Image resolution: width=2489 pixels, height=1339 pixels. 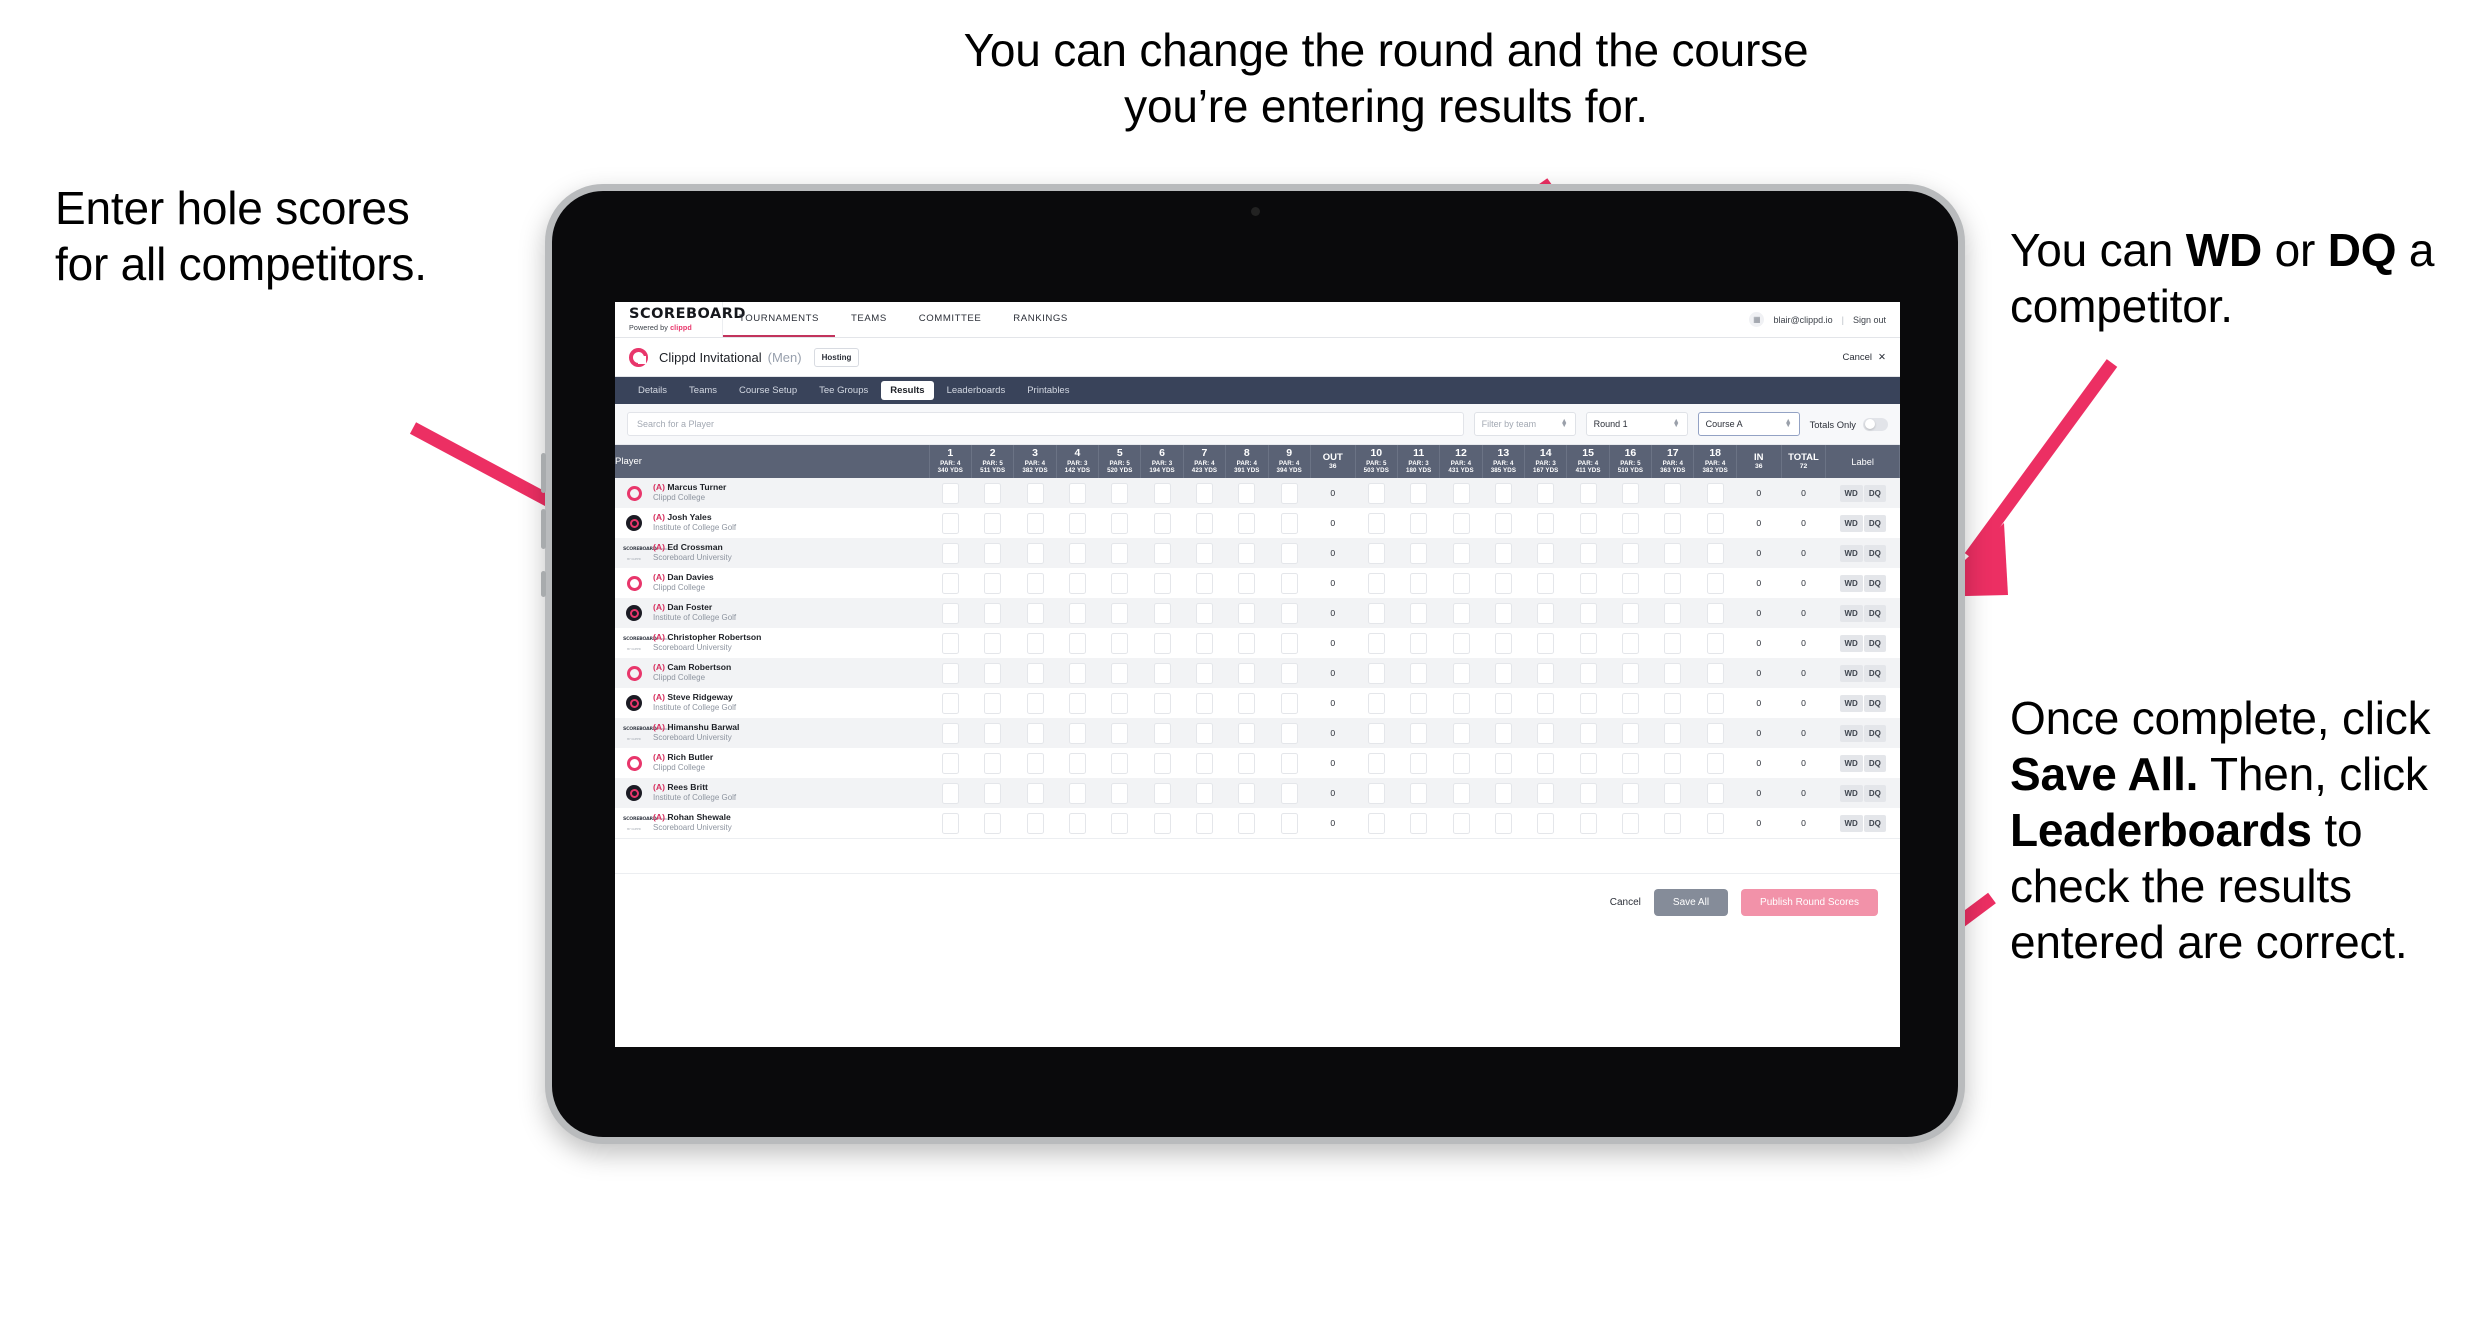 I want to click on team-filter-select: Filter by team ▲ ▼, so click(x=1524, y=424).